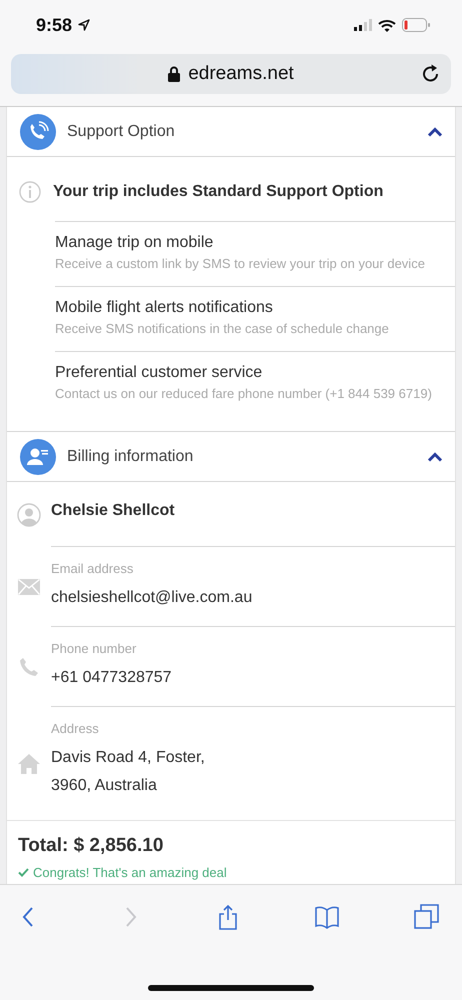  What do you see at coordinates (84, 25) in the screenshot?
I see `location-arrow-icon` at bounding box center [84, 25].